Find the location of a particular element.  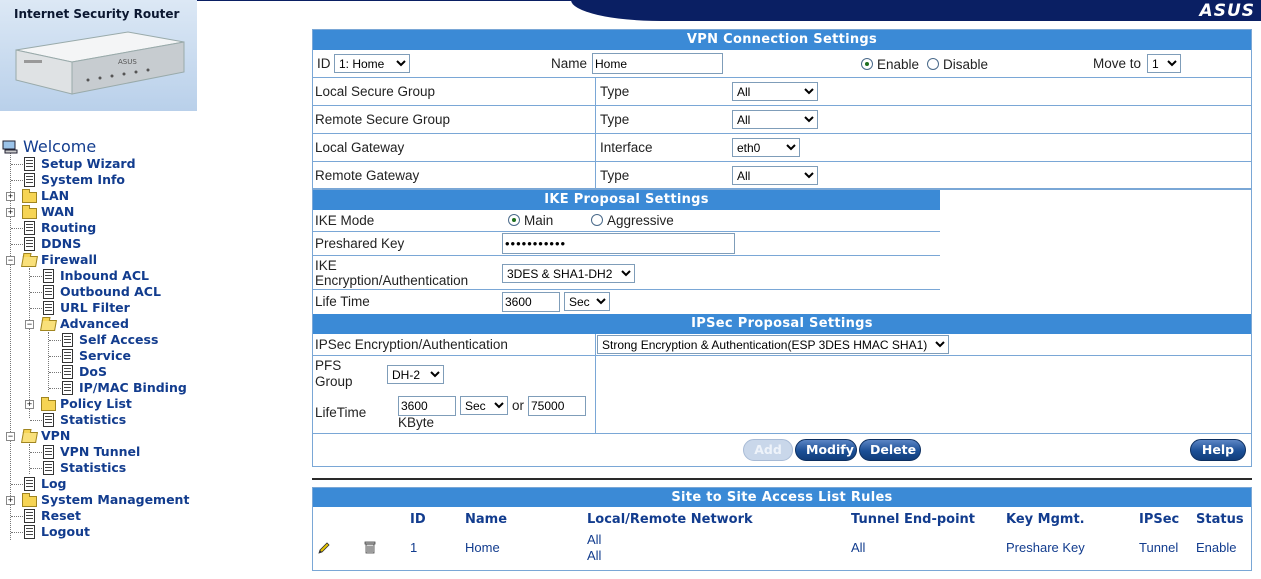

ike-encryption-select: 3DES & SHA1-DH2 is located at coordinates (568, 273).